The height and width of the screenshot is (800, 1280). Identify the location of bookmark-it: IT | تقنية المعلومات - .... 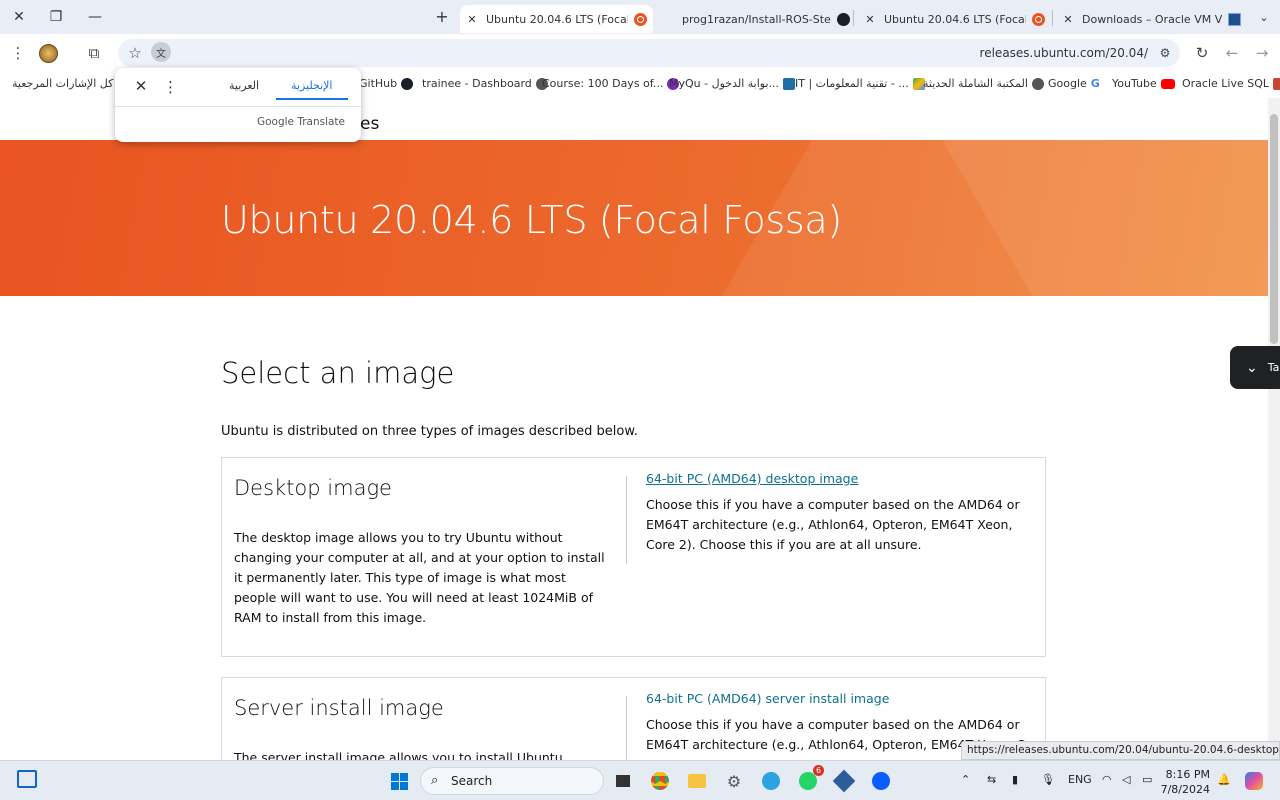
(860, 83).